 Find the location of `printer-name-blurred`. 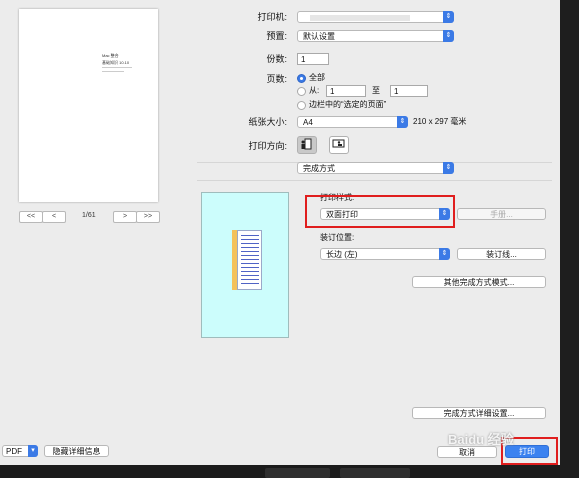

printer-name-blurred is located at coordinates (360, 18).